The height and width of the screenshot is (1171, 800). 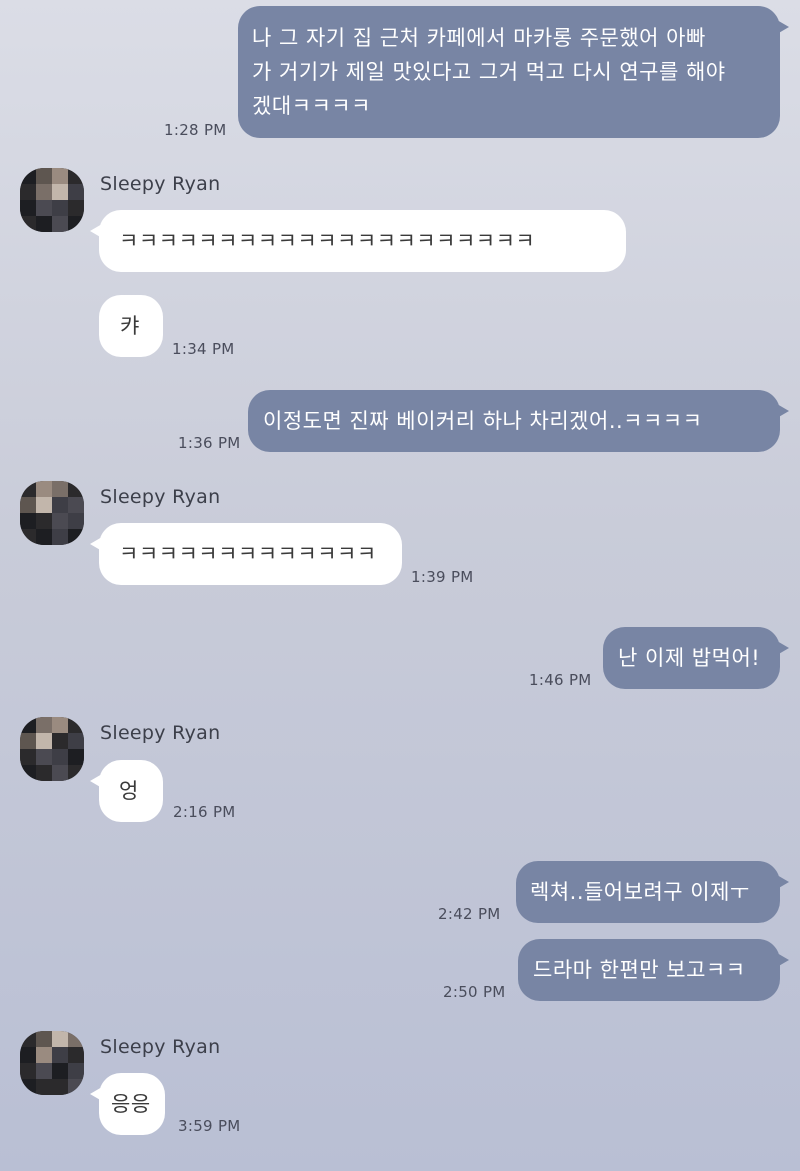 What do you see at coordinates (203, 349) in the screenshot?
I see `message-timestamp: 1:34 PM` at bounding box center [203, 349].